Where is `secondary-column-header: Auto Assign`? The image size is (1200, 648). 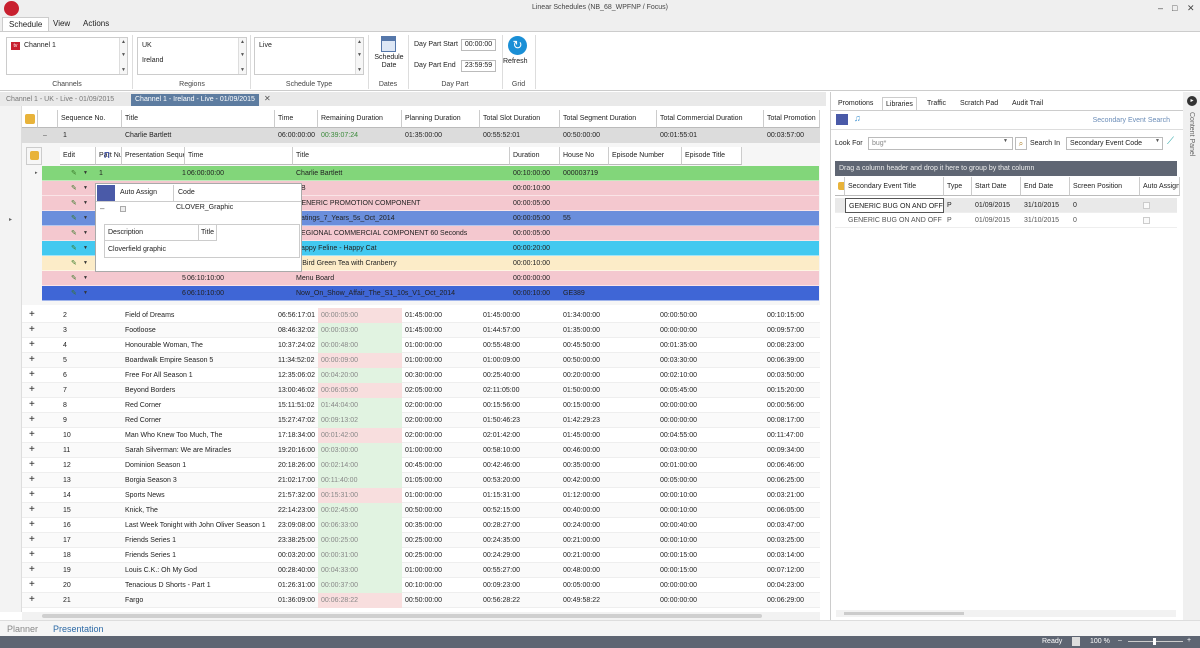
secondary-column-header: Auto Assign is located at coordinates (1160, 186).